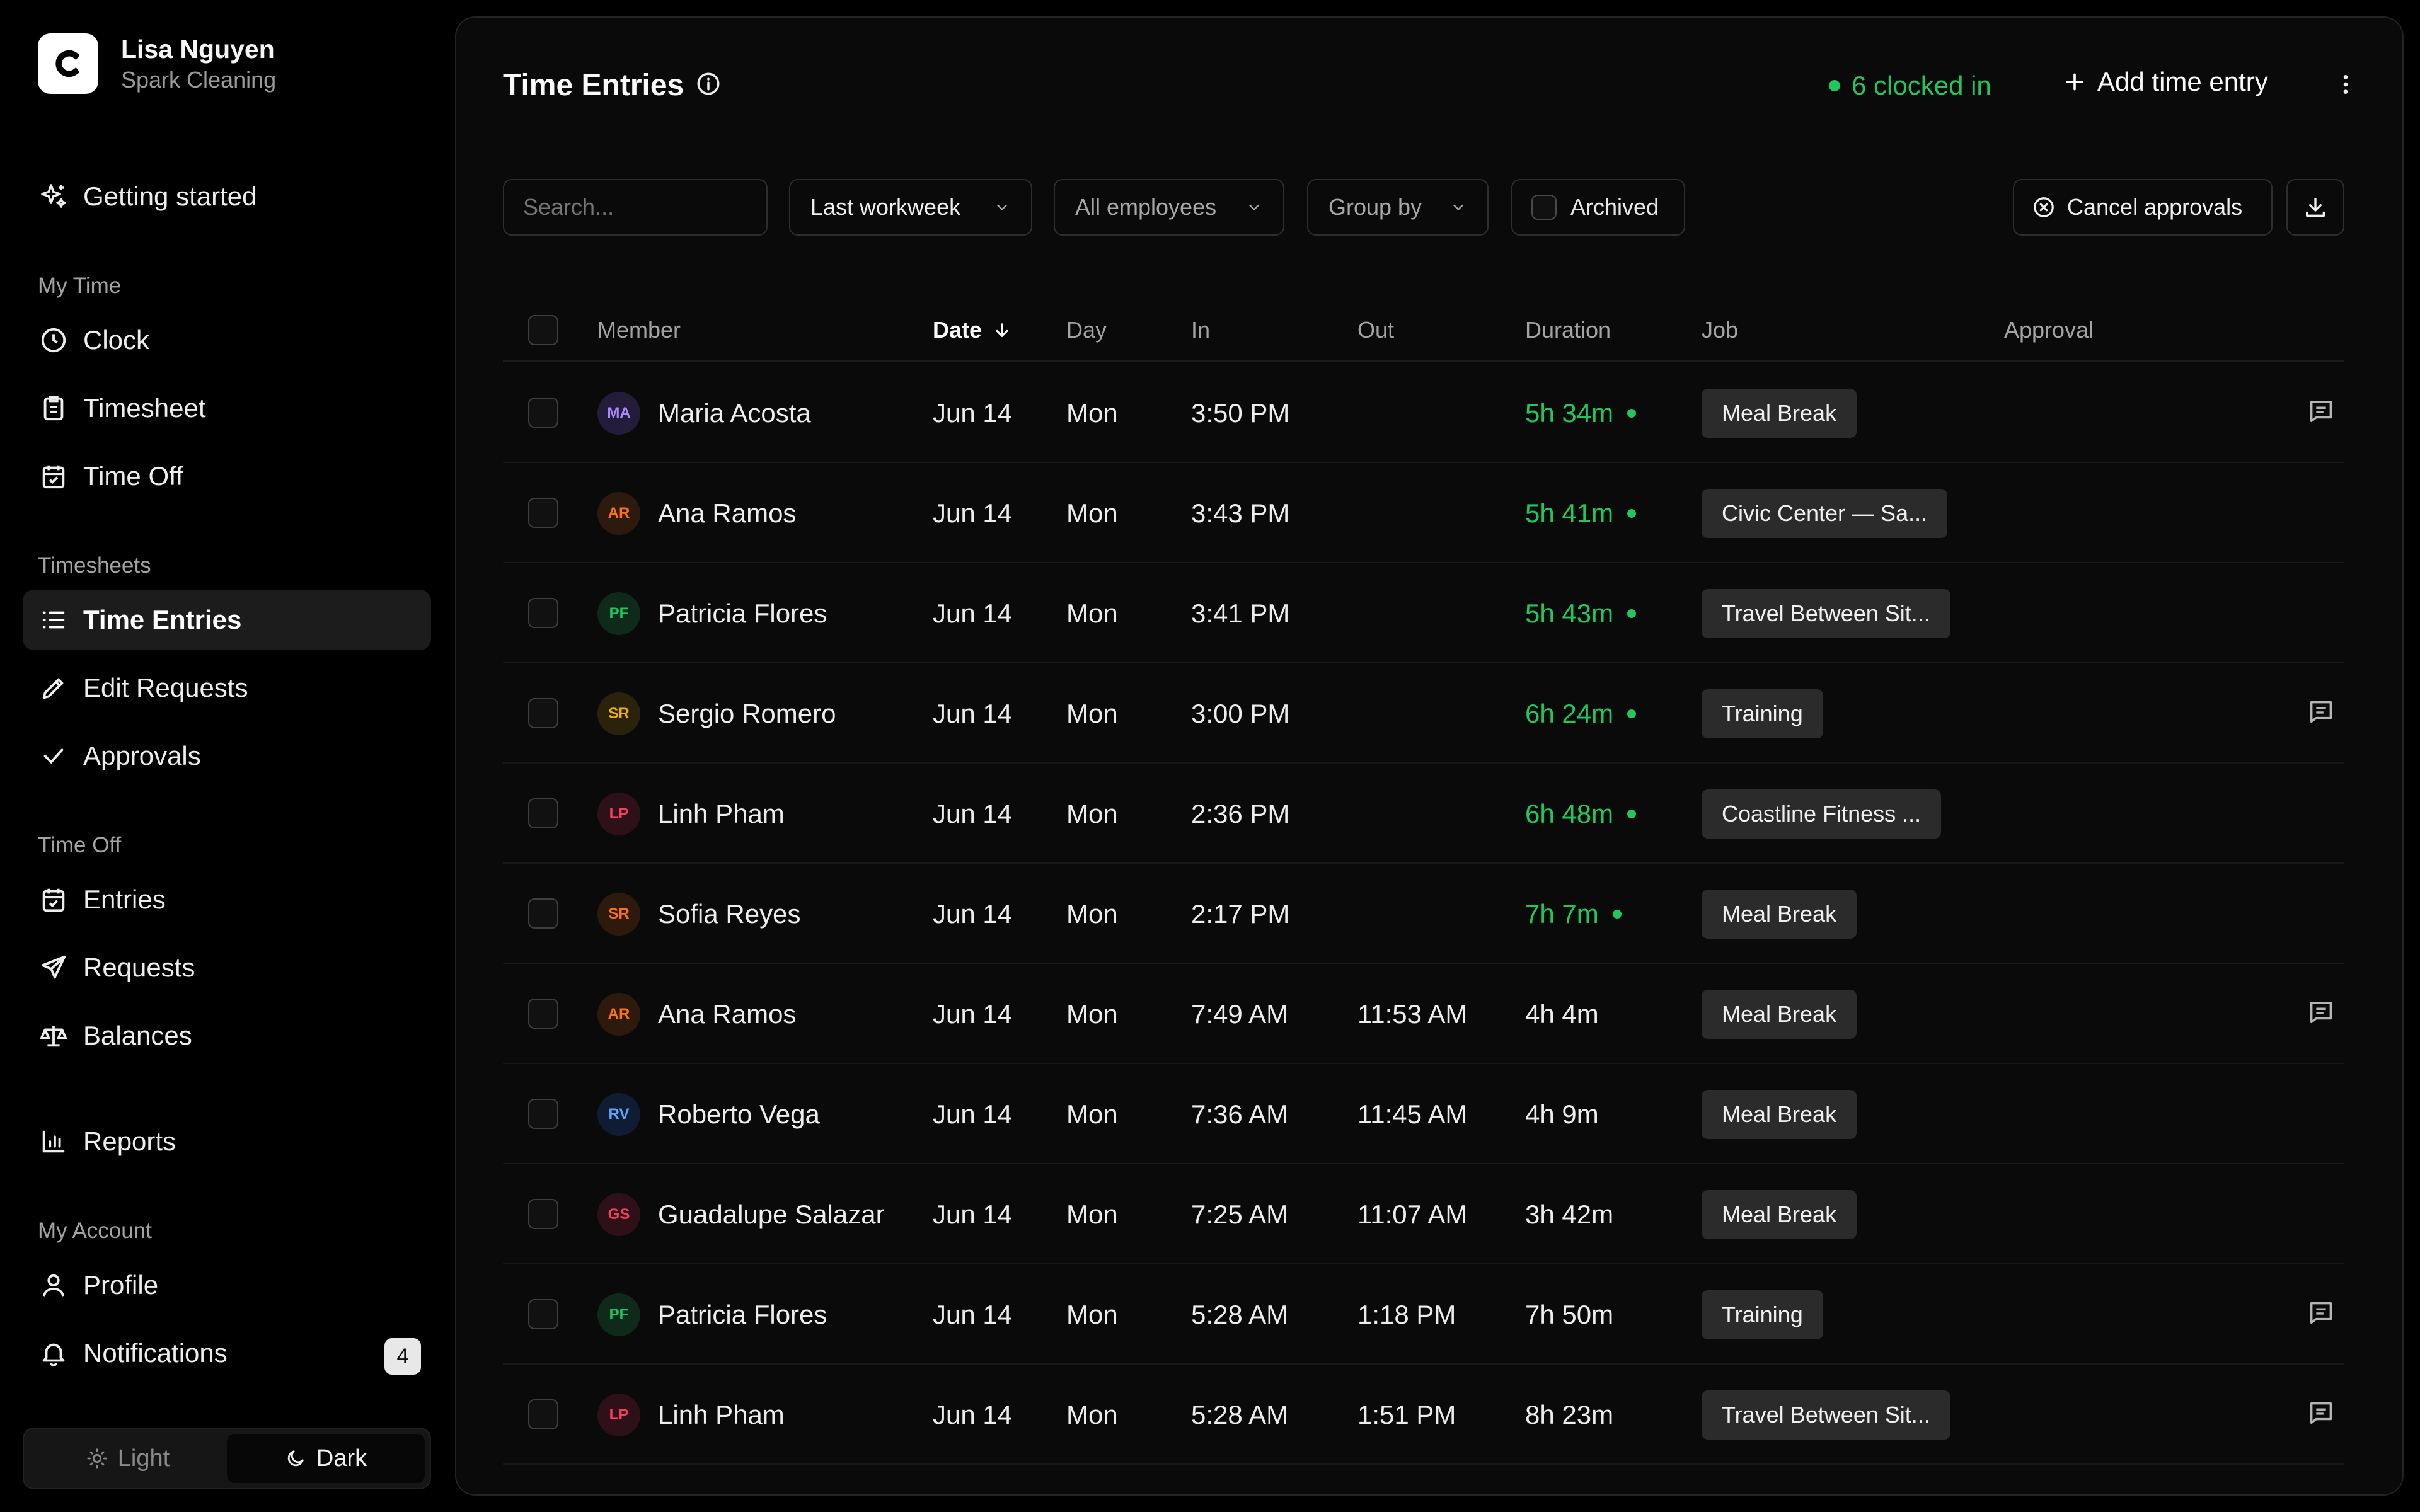 This screenshot has height=1512, width=2420. What do you see at coordinates (739, 1114) in the screenshot?
I see `member-name: Roberto Vega` at bounding box center [739, 1114].